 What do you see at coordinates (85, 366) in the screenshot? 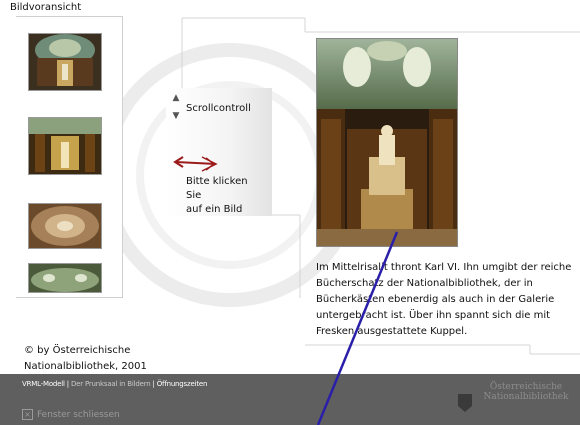
I see `copyright-line-2: Nationalbibliothek, 2001` at bounding box center [85, 366].